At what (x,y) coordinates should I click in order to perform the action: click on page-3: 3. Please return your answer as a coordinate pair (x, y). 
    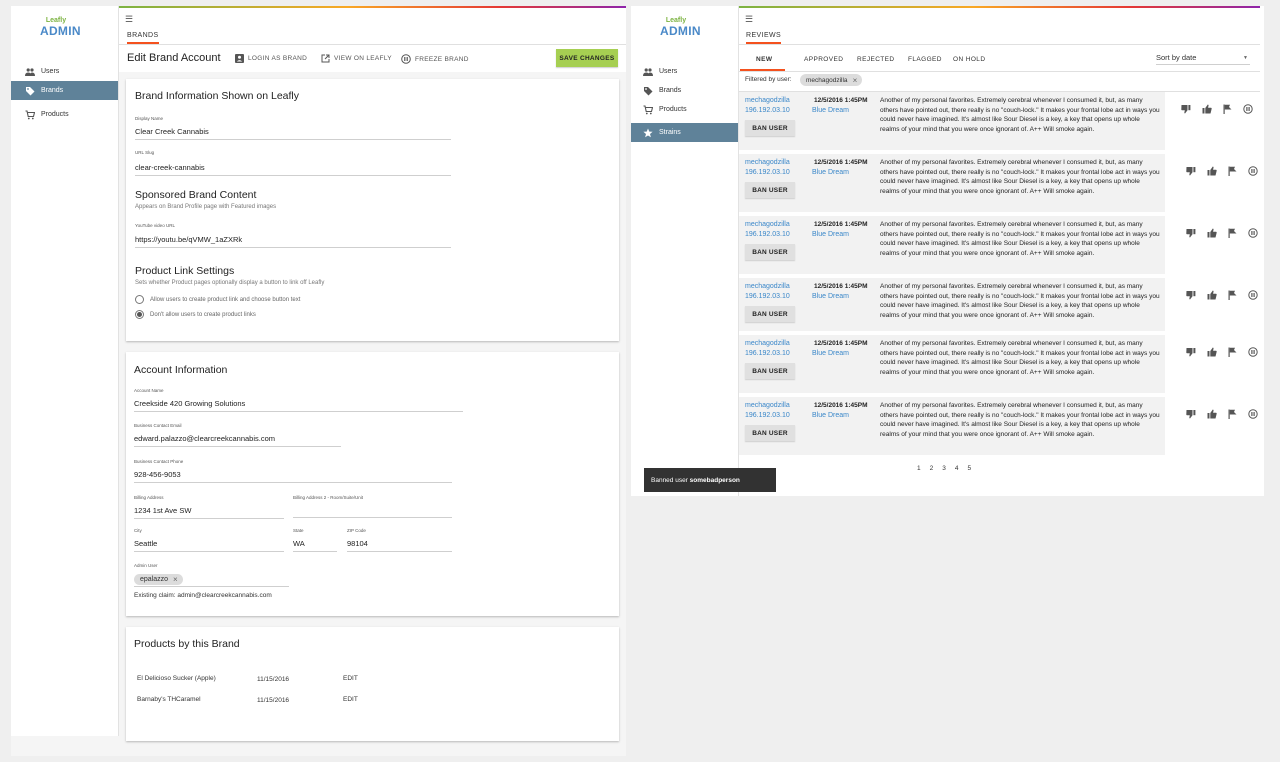
    Looking at the image, I should click on (944, 468).